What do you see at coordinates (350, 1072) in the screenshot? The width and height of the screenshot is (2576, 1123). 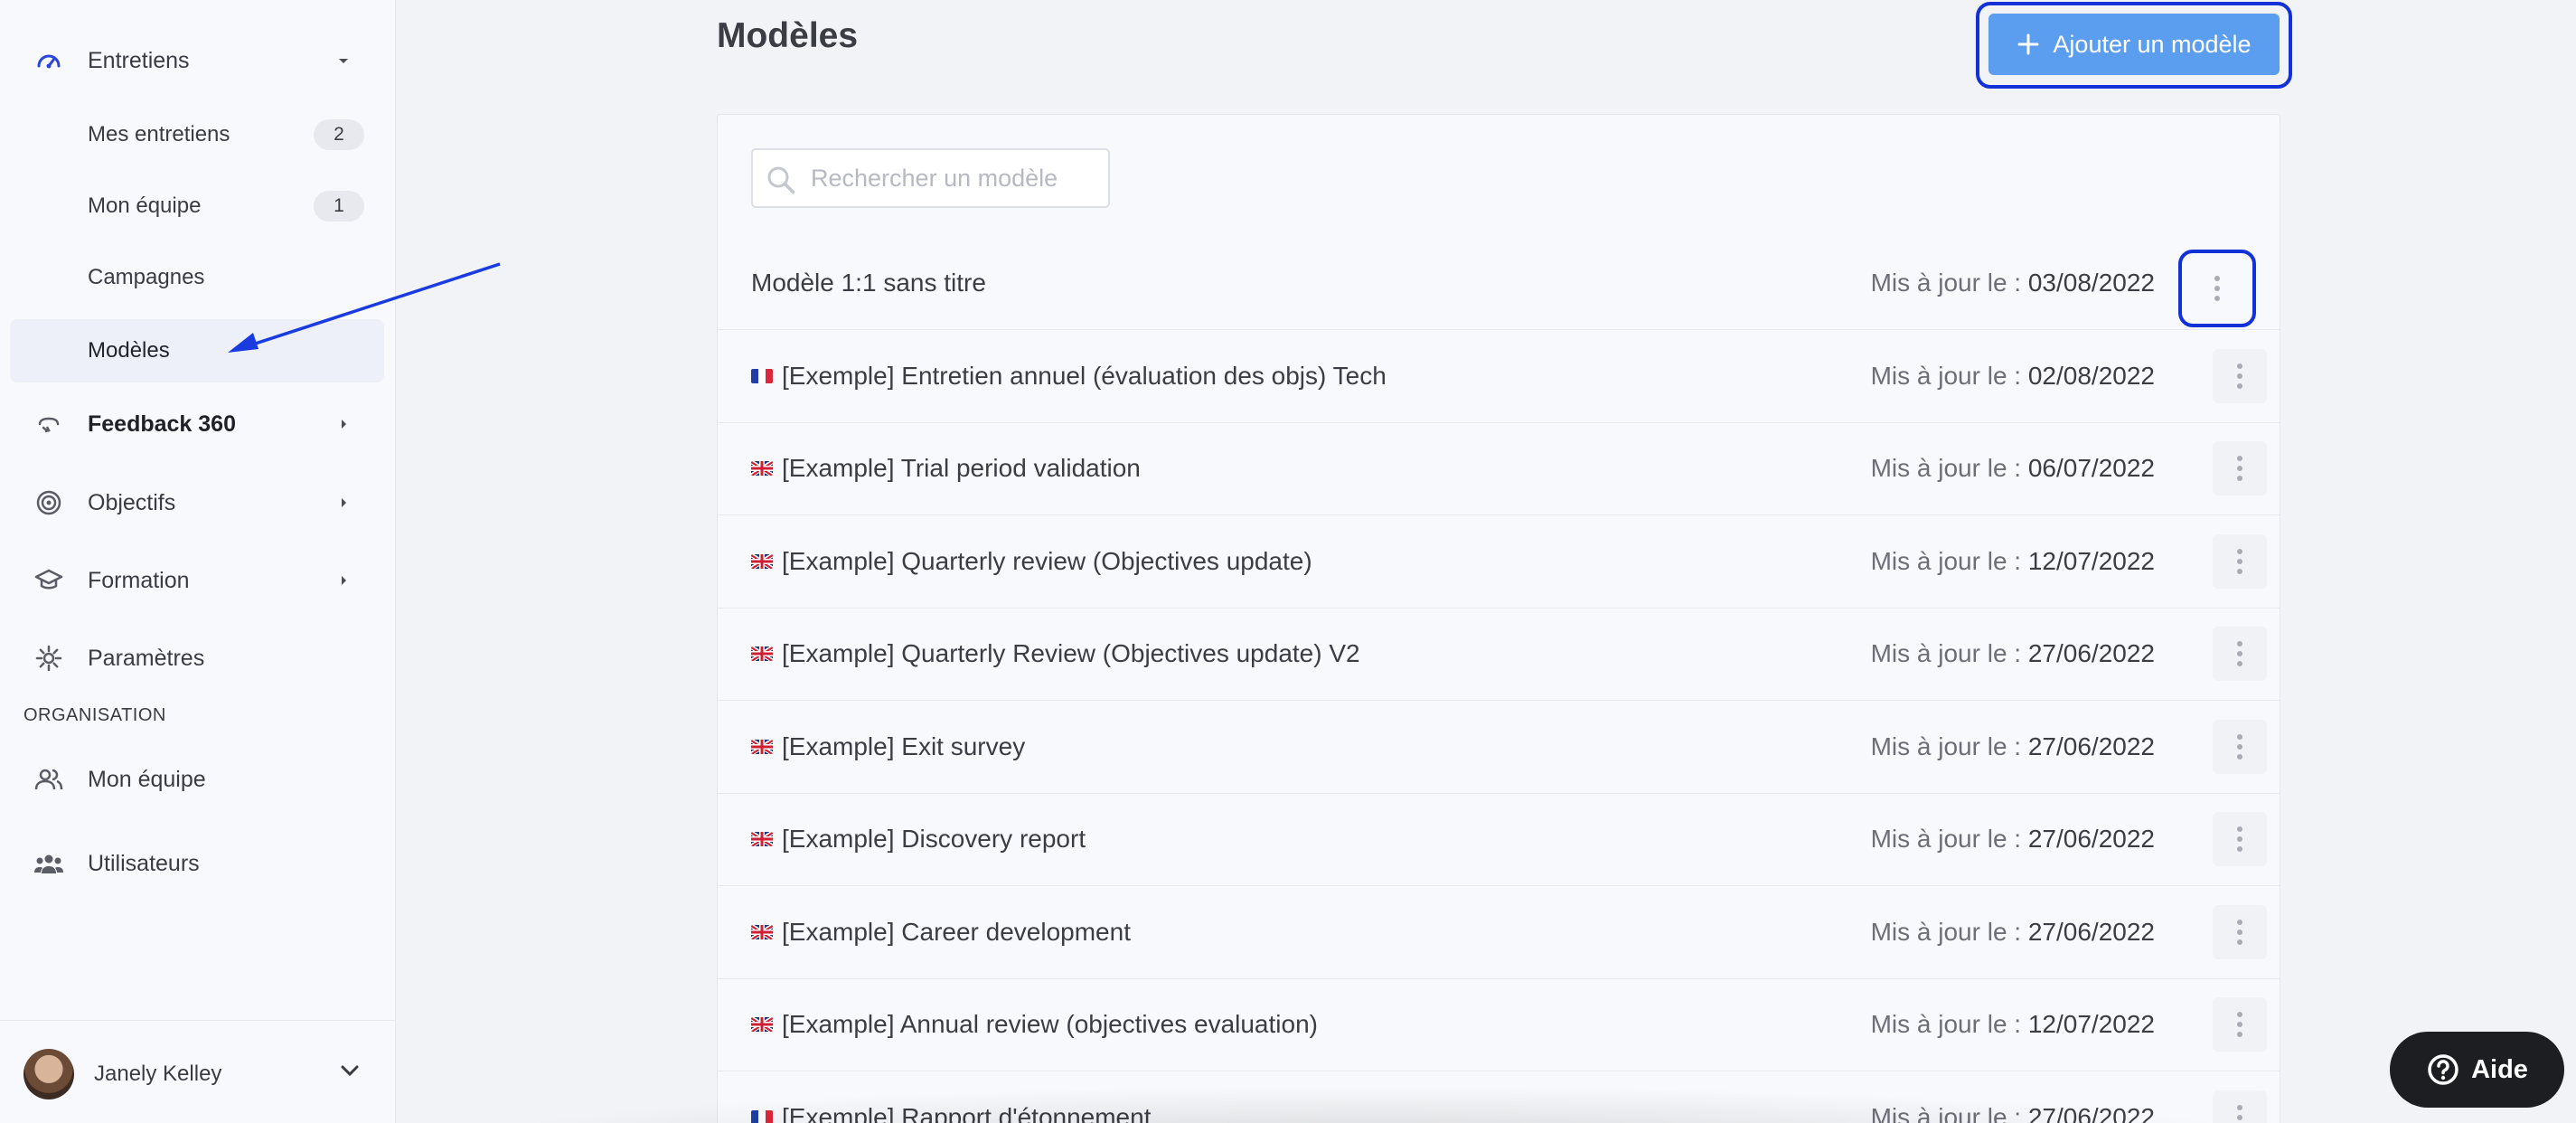 I see `chevron-down-icon` at bounding box center [350, 1072].